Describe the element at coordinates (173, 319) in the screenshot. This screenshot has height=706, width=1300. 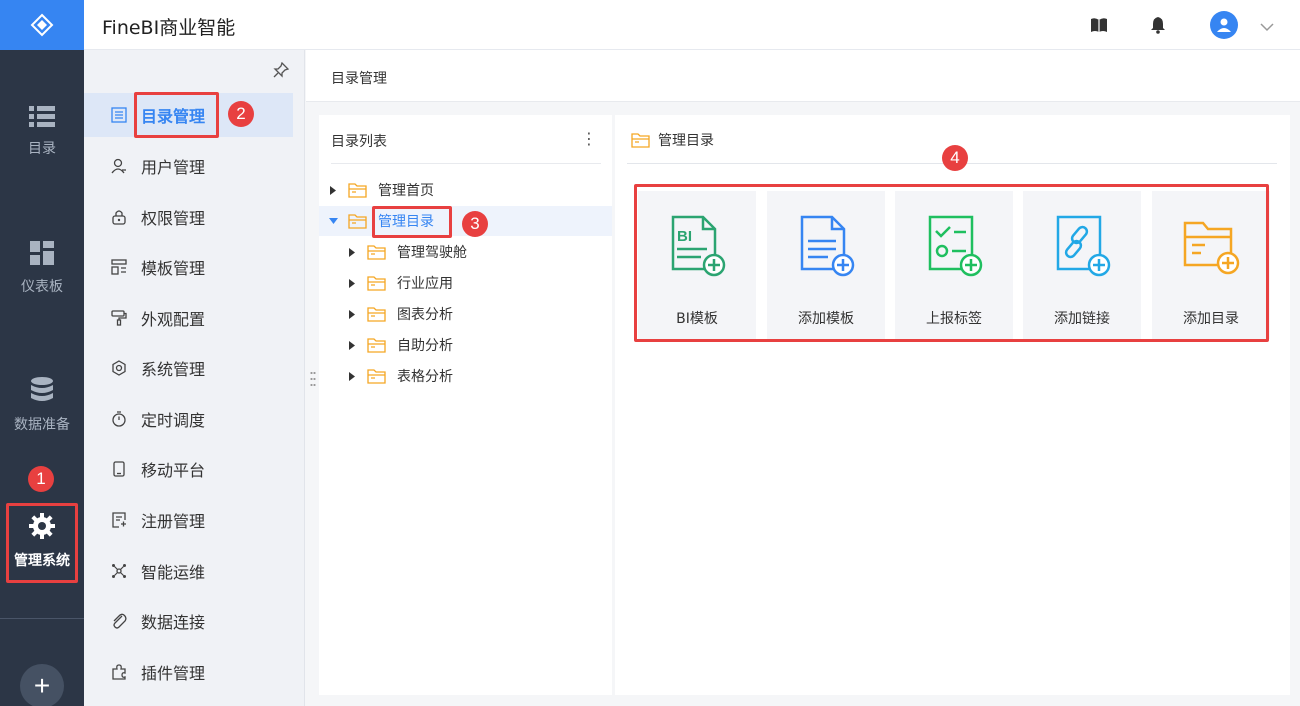
I see `menu-item-label: 外观配置` at that location.